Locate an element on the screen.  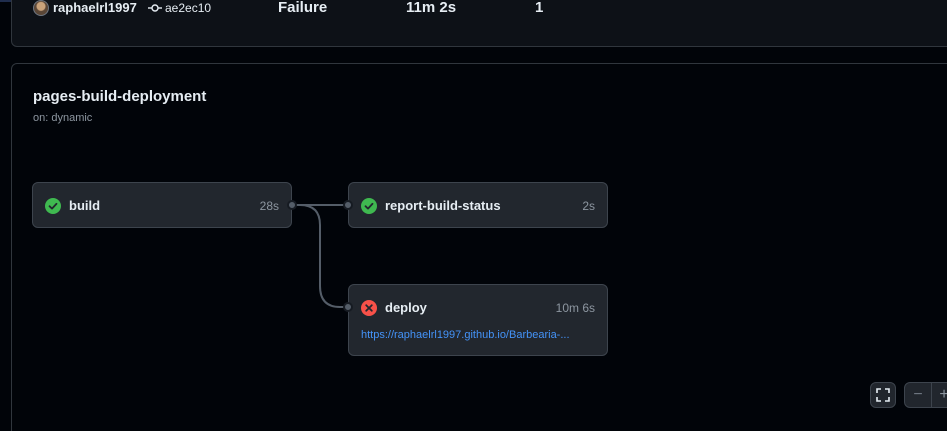
job-report-build-status: report-build-status 2s is located at coordinates (478, 205).